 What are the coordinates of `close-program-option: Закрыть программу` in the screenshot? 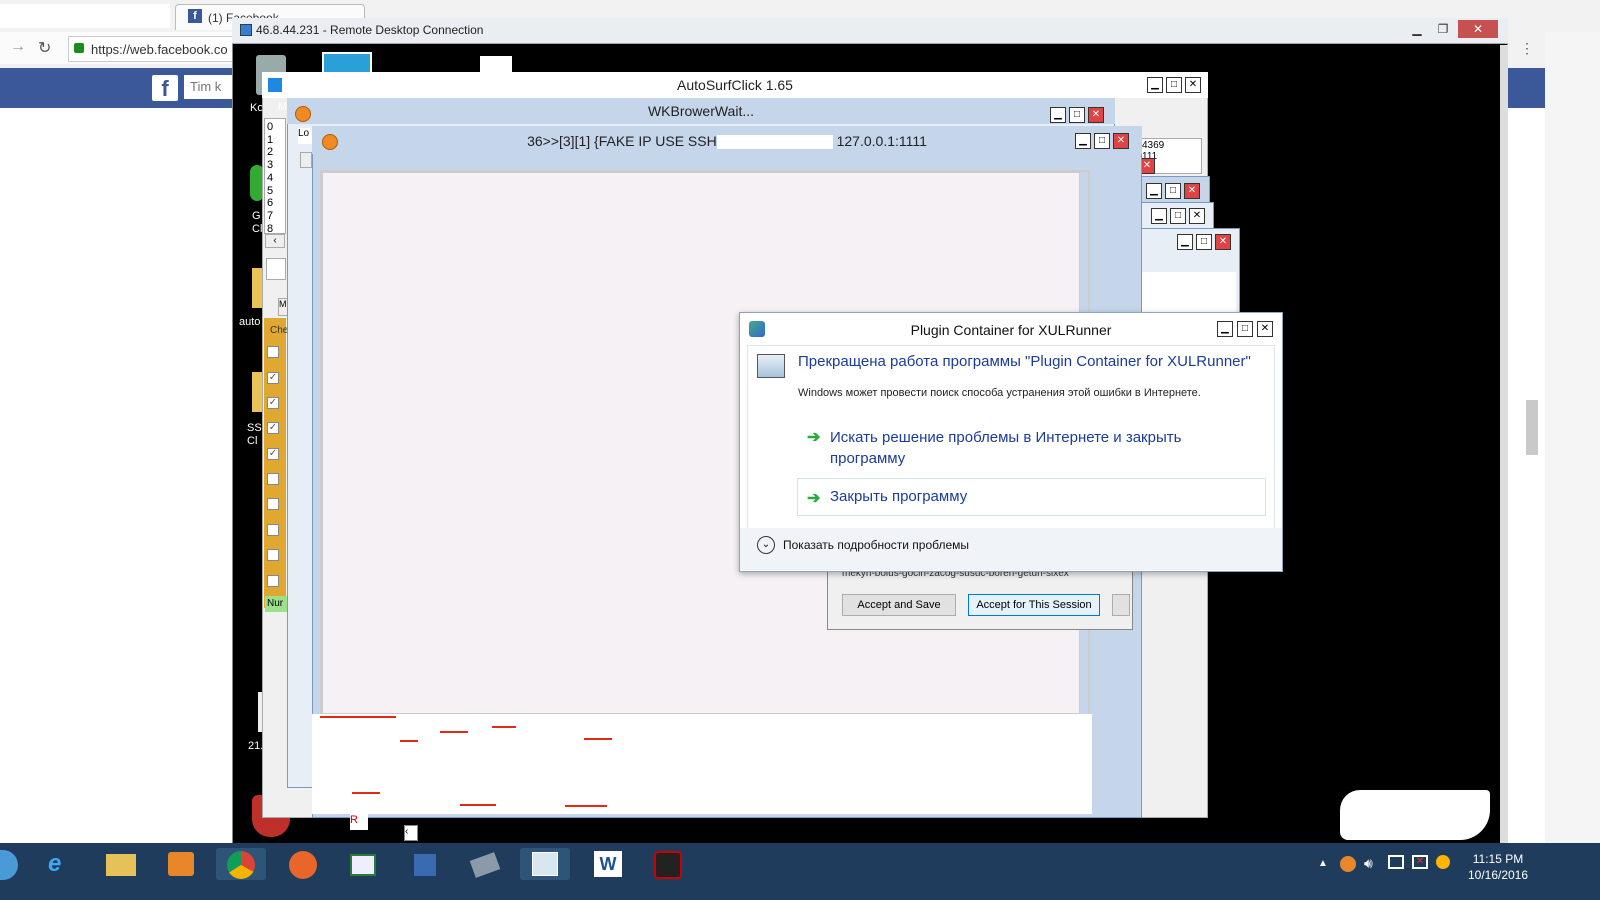 It's located at (898, 496).